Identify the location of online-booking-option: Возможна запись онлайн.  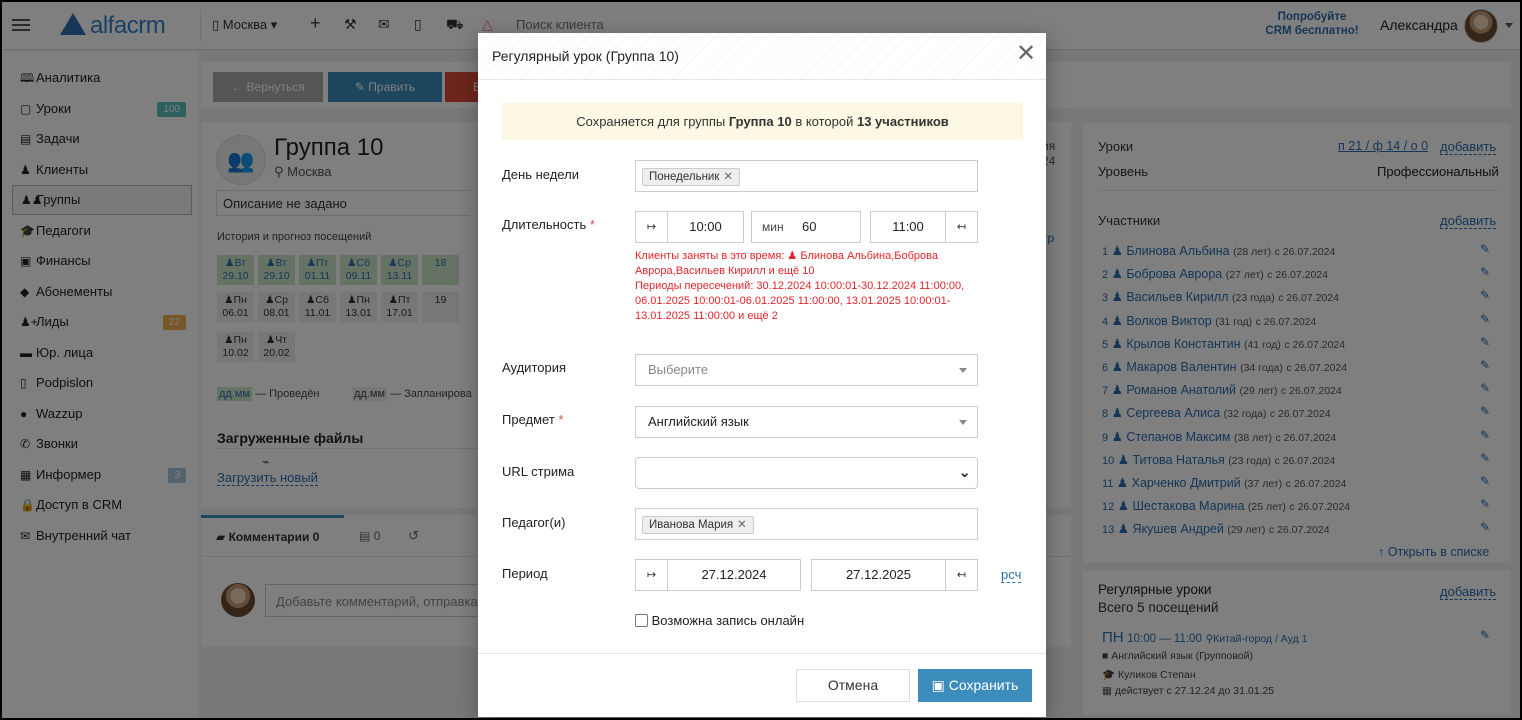
(719, 620).